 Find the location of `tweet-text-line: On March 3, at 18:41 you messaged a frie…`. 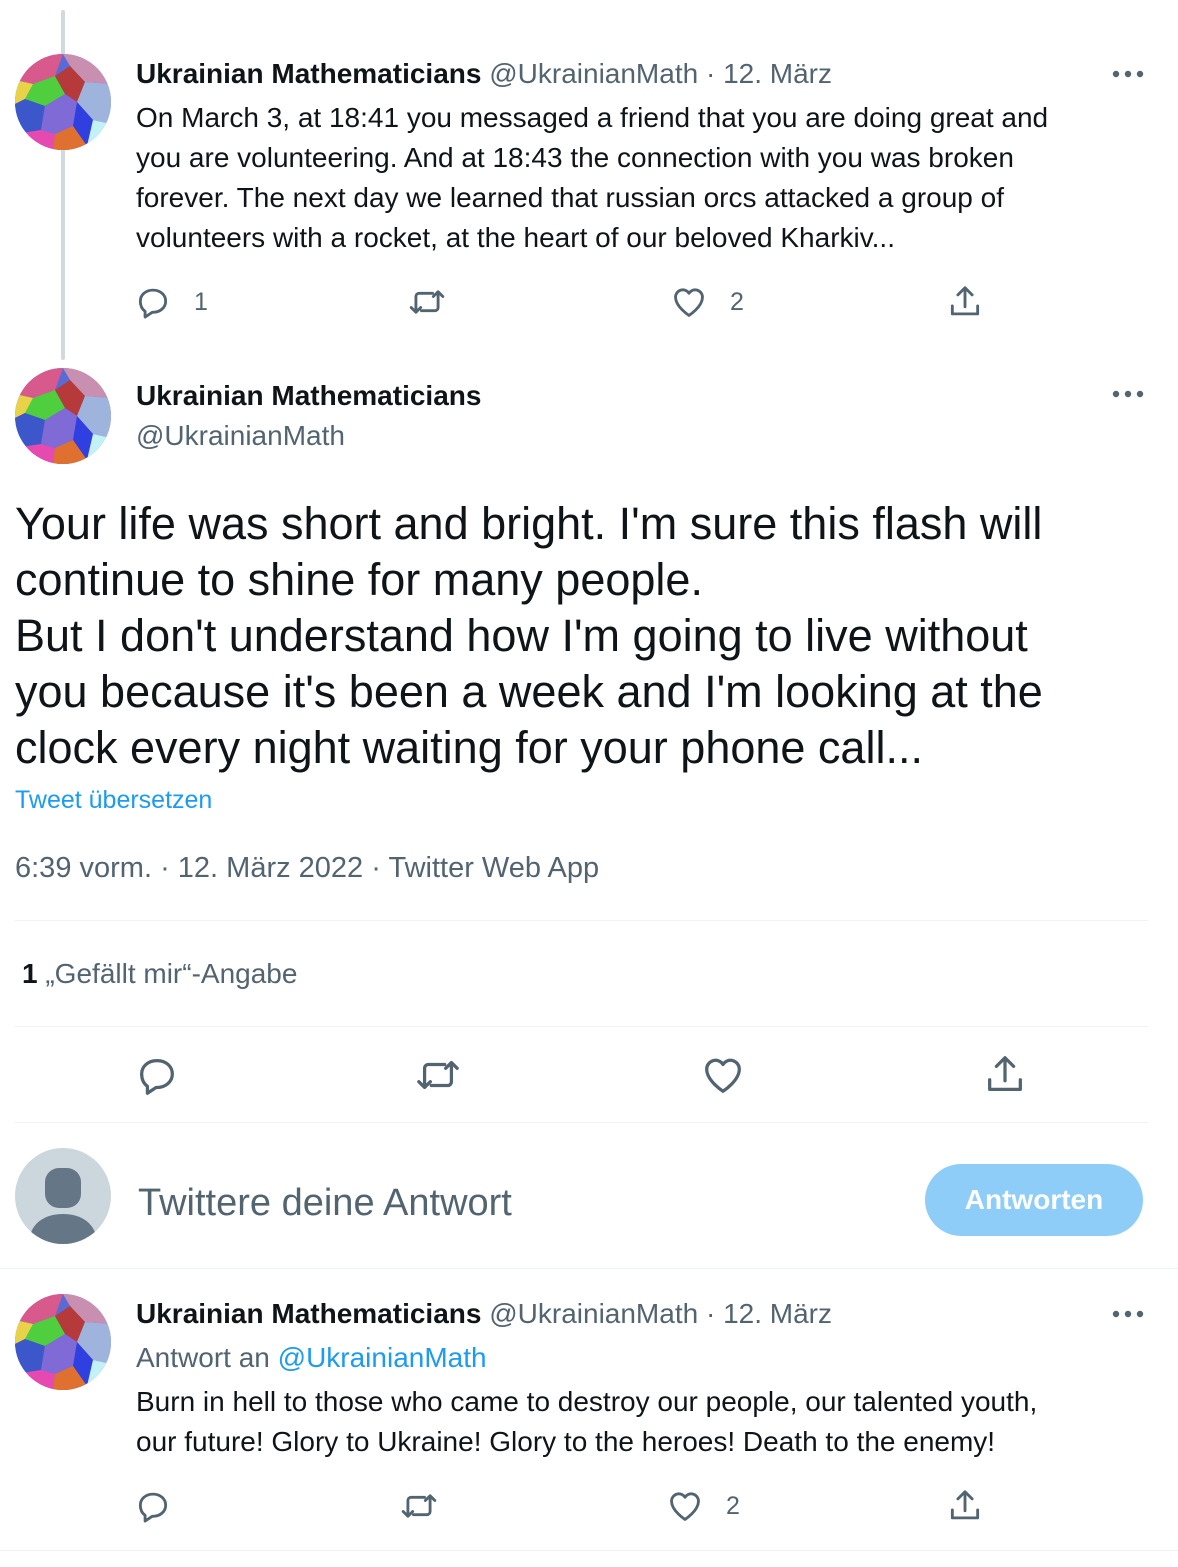

tweet-text-line: On March 3, at 18:41 you messaged a frie… is located at coordinates (592, 117).